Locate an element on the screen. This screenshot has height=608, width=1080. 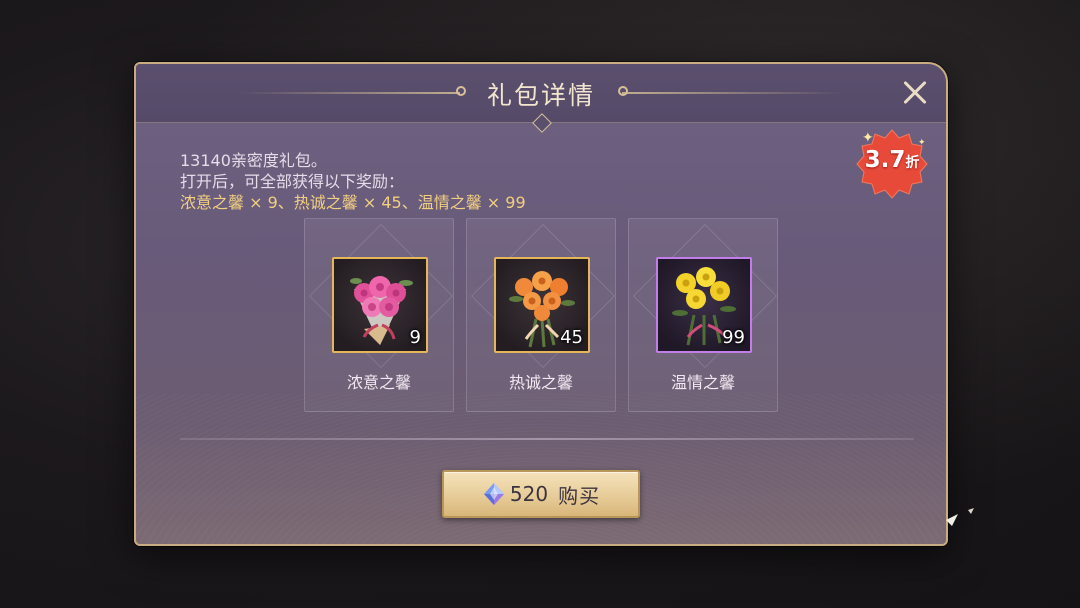
reward-name: 温情之馨 is located at coordinates (702, 382).